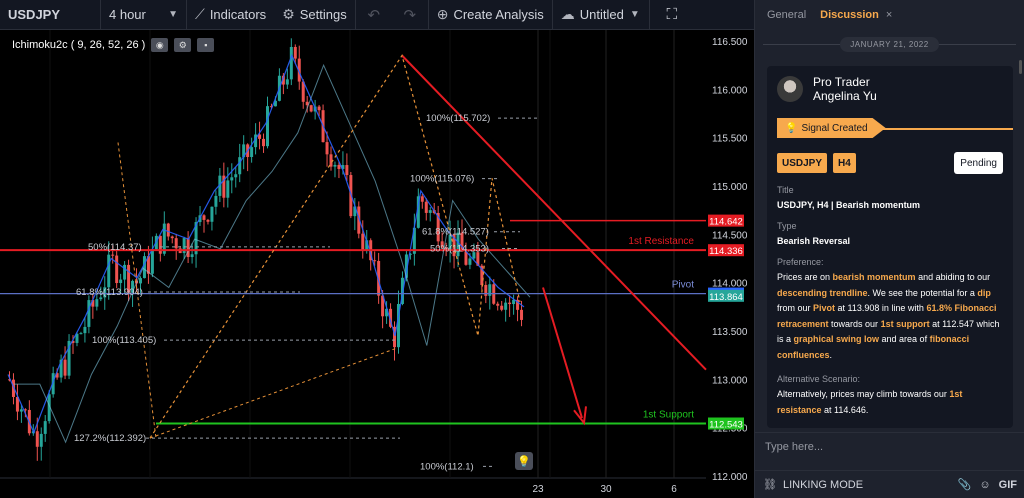 The width and height of the screenshot is (1024, 498). I want to click on close-icon: ×, so click(889, 15).